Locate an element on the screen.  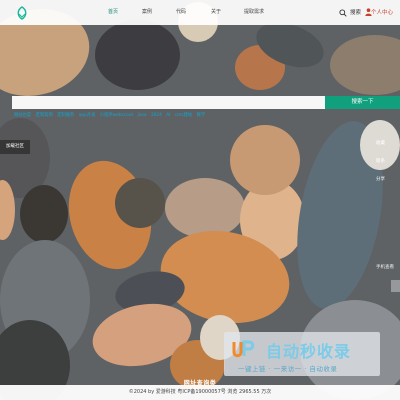
watermark-title: 自动秒收录 is located at coordinates (309, 351).